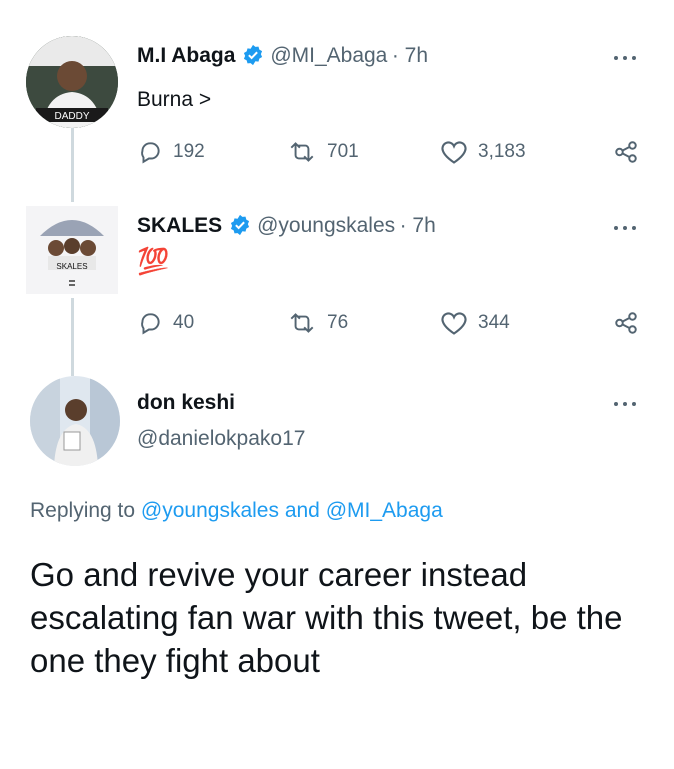 Image resolution: width=674 pixels, height=769 pixels. I want to click on display-name: M.I Abaga, so click(186, 55).